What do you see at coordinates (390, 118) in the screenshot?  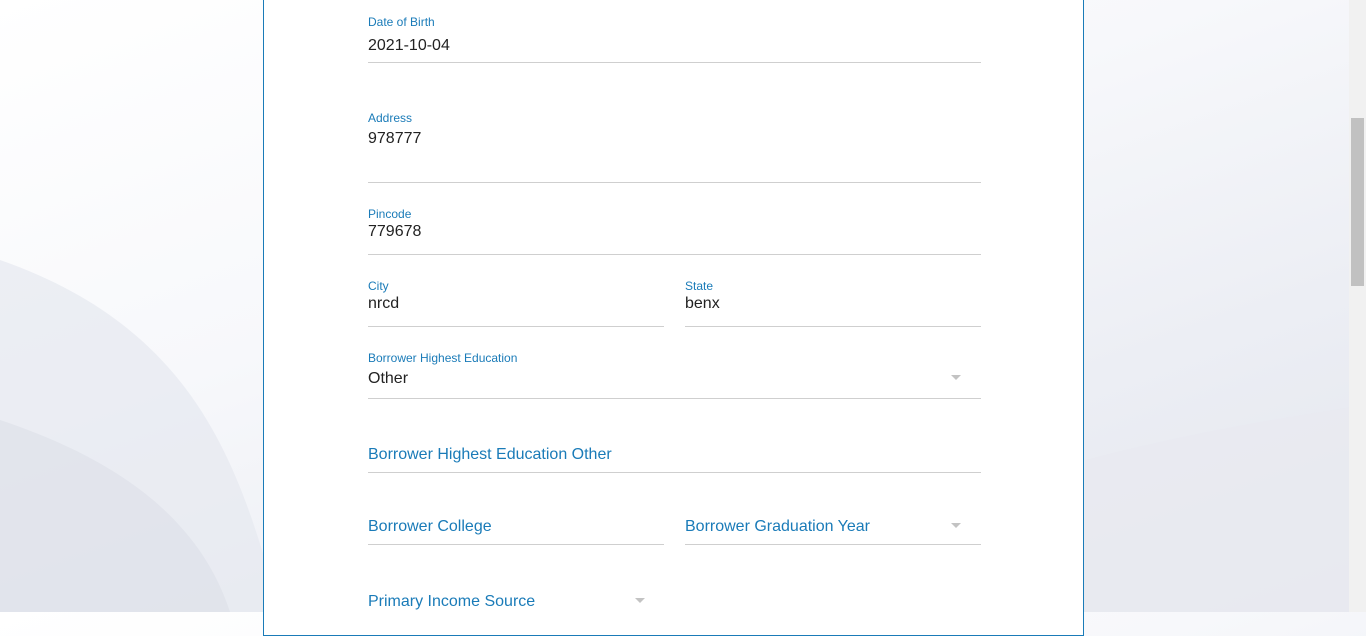 I see `address-label: Address` at bounding box center [390, 118].